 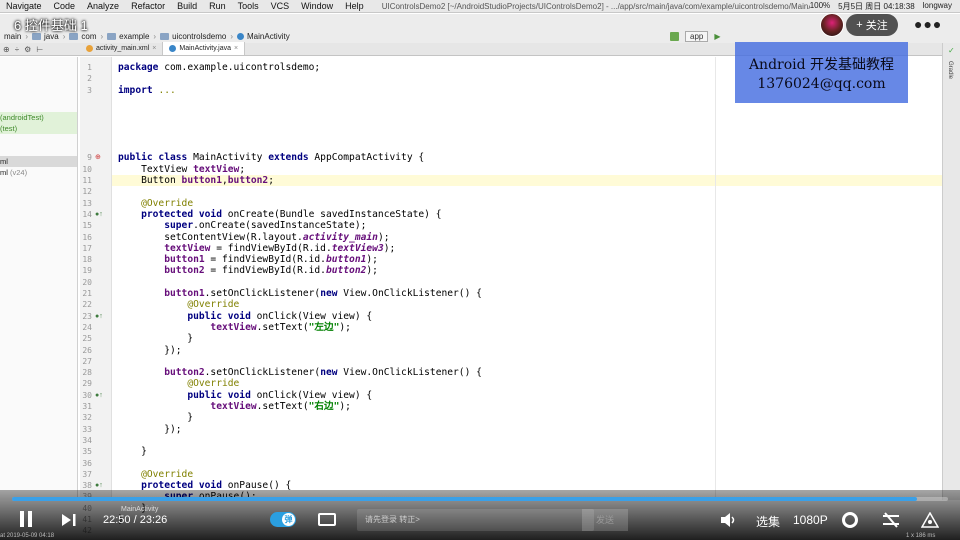 What do you see at coordinates (38, 172) in the screenshot?
I see `project-tree-item: ml (v24)` at bounding box center [38, 172].